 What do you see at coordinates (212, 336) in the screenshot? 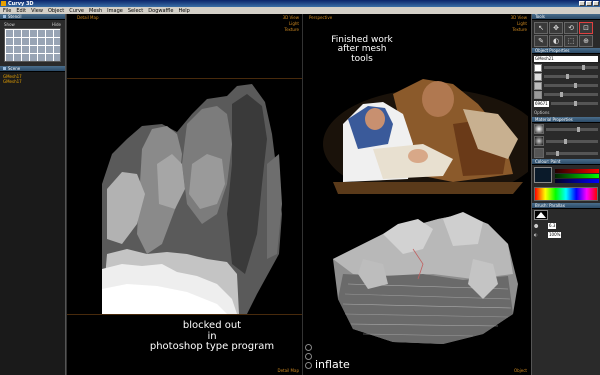
I see `blocked-out-caption: blocked out in photoshop type program` at bounding box center [212, 336].